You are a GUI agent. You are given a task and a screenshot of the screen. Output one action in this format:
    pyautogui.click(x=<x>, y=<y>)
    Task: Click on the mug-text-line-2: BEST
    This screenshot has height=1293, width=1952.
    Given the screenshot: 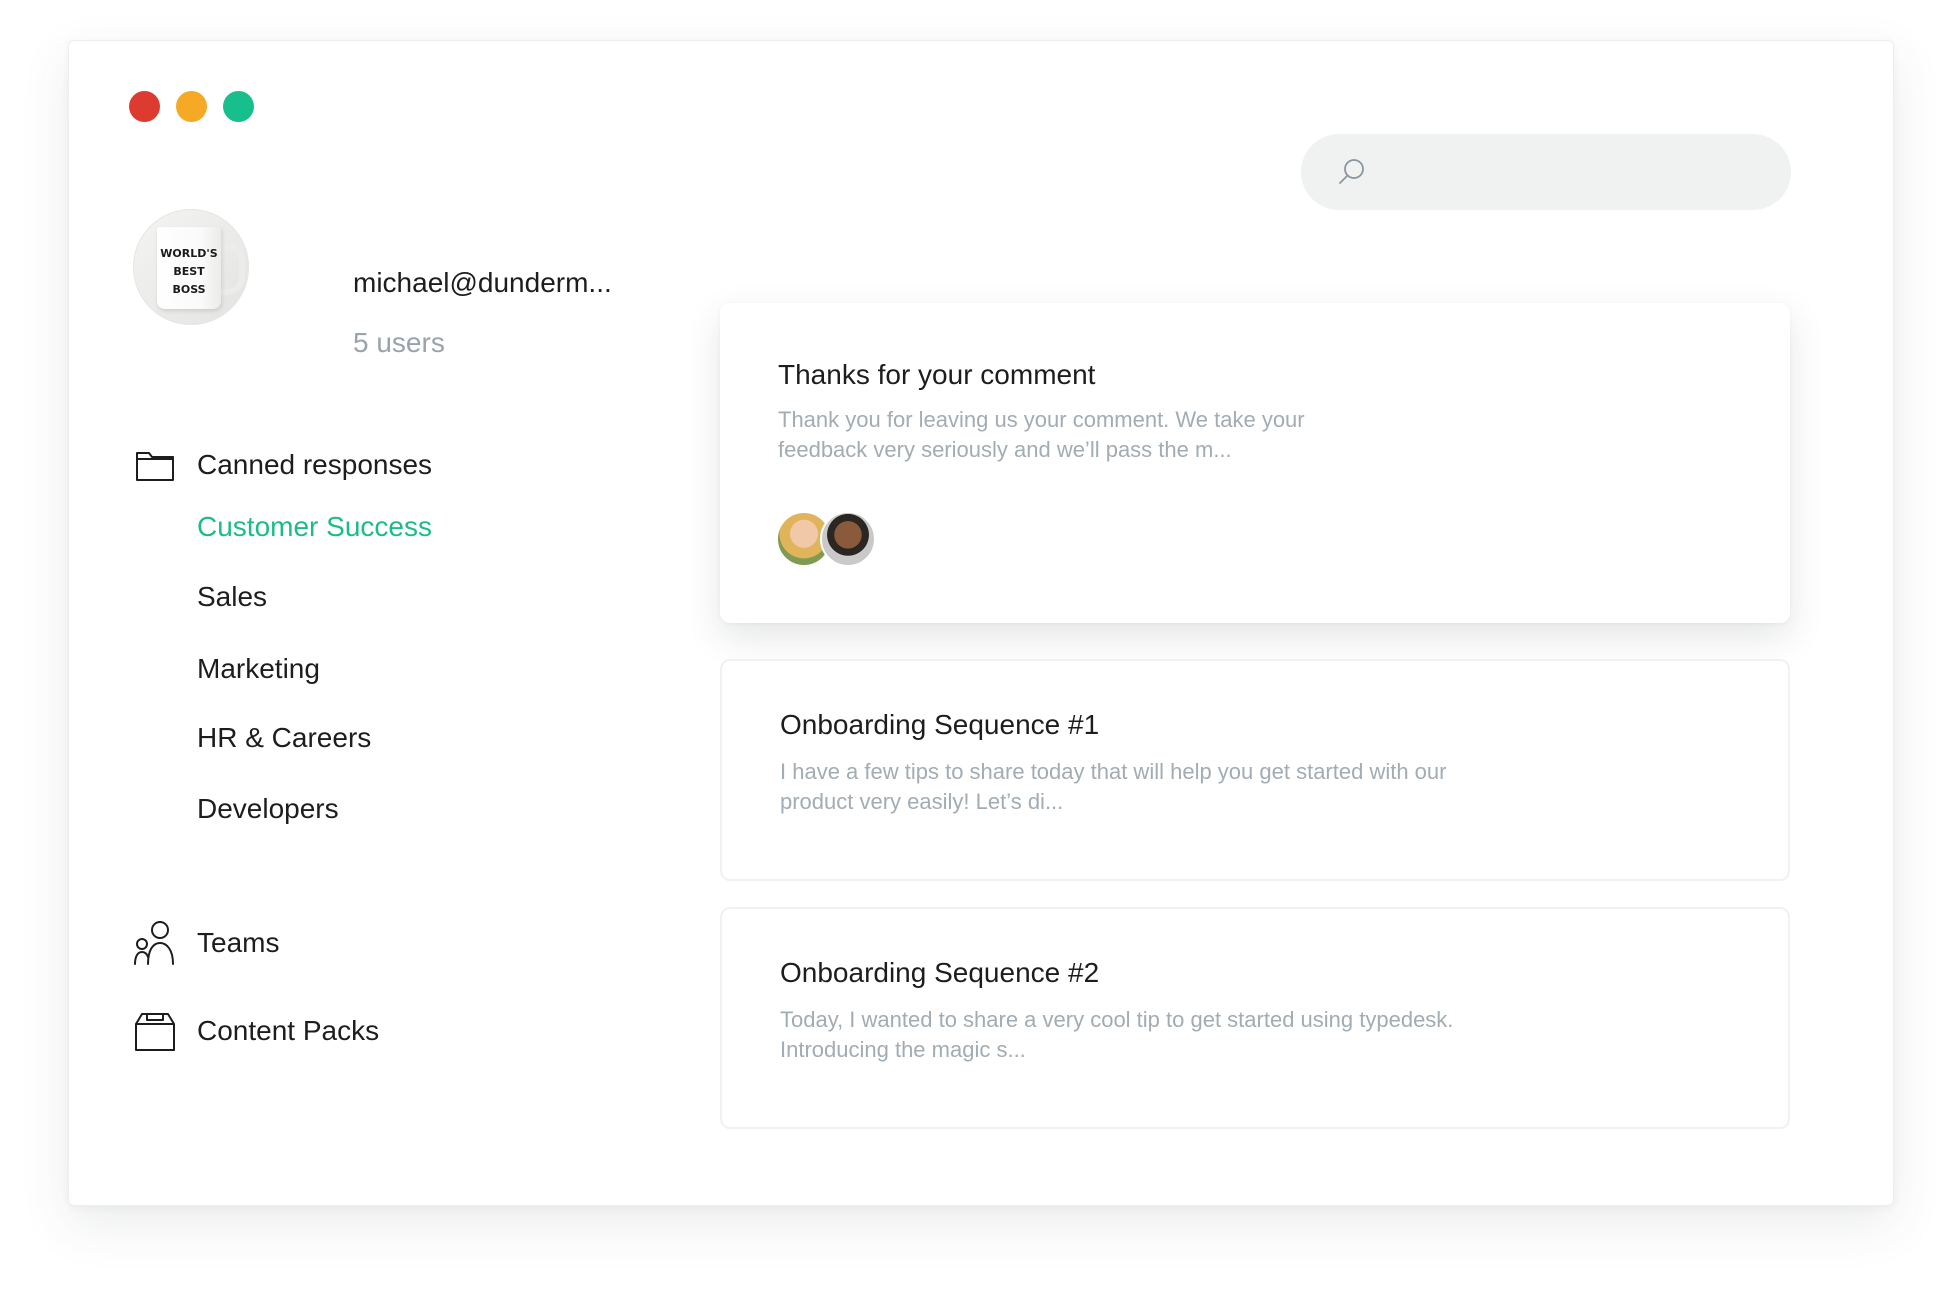 What is the action you would take?
    pyautogui.click(x=189, y=271)
    